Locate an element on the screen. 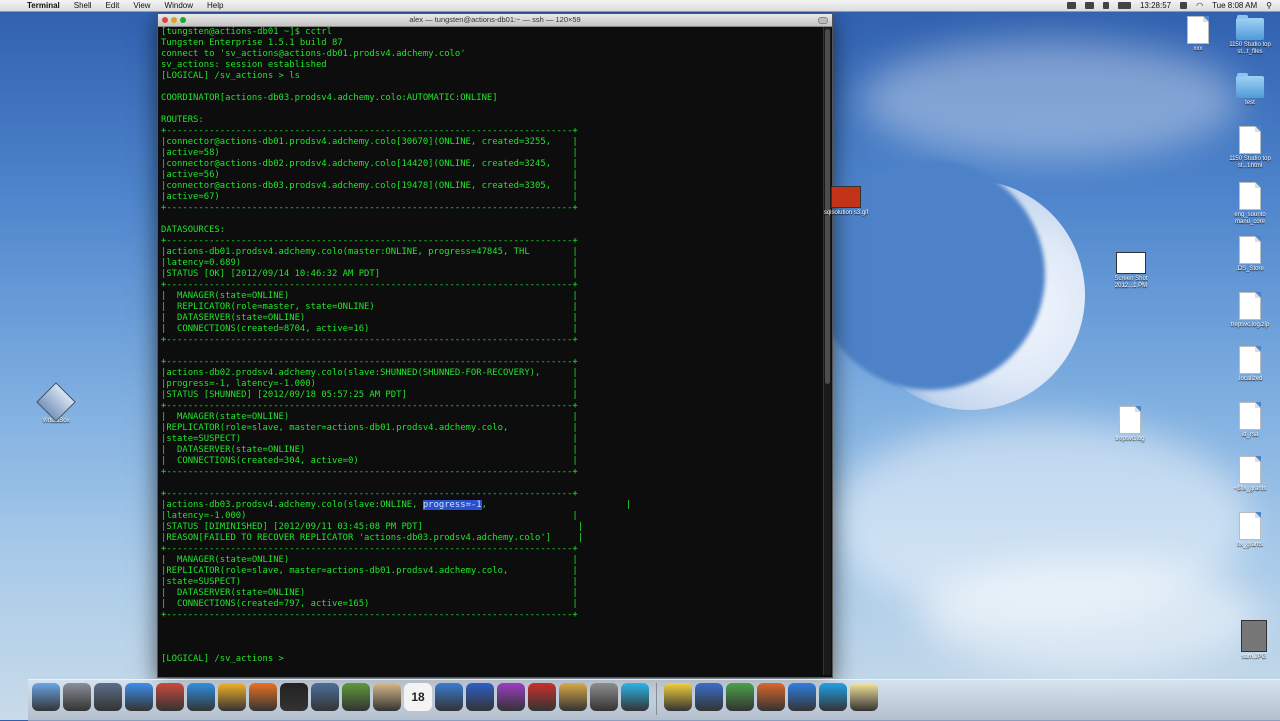 Image resolution: width=1280 pixels, height=721 pixels. desktop-icon-studio-files: 1150 Studio top st...t_files is located at coordinates (1250, 35).